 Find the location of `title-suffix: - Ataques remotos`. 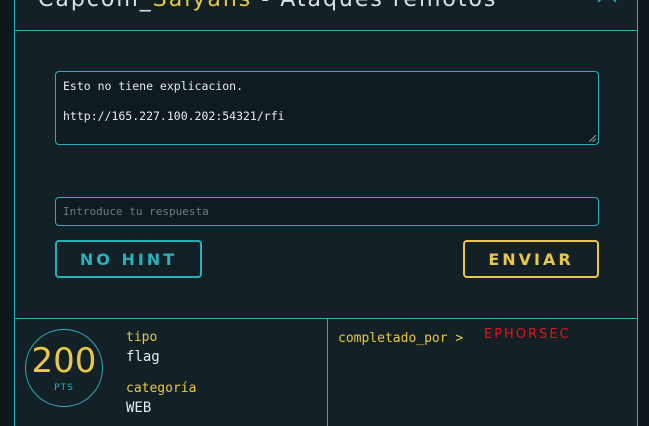

title-suffix: - Ataques remotos is located at coordinates (374, 6).